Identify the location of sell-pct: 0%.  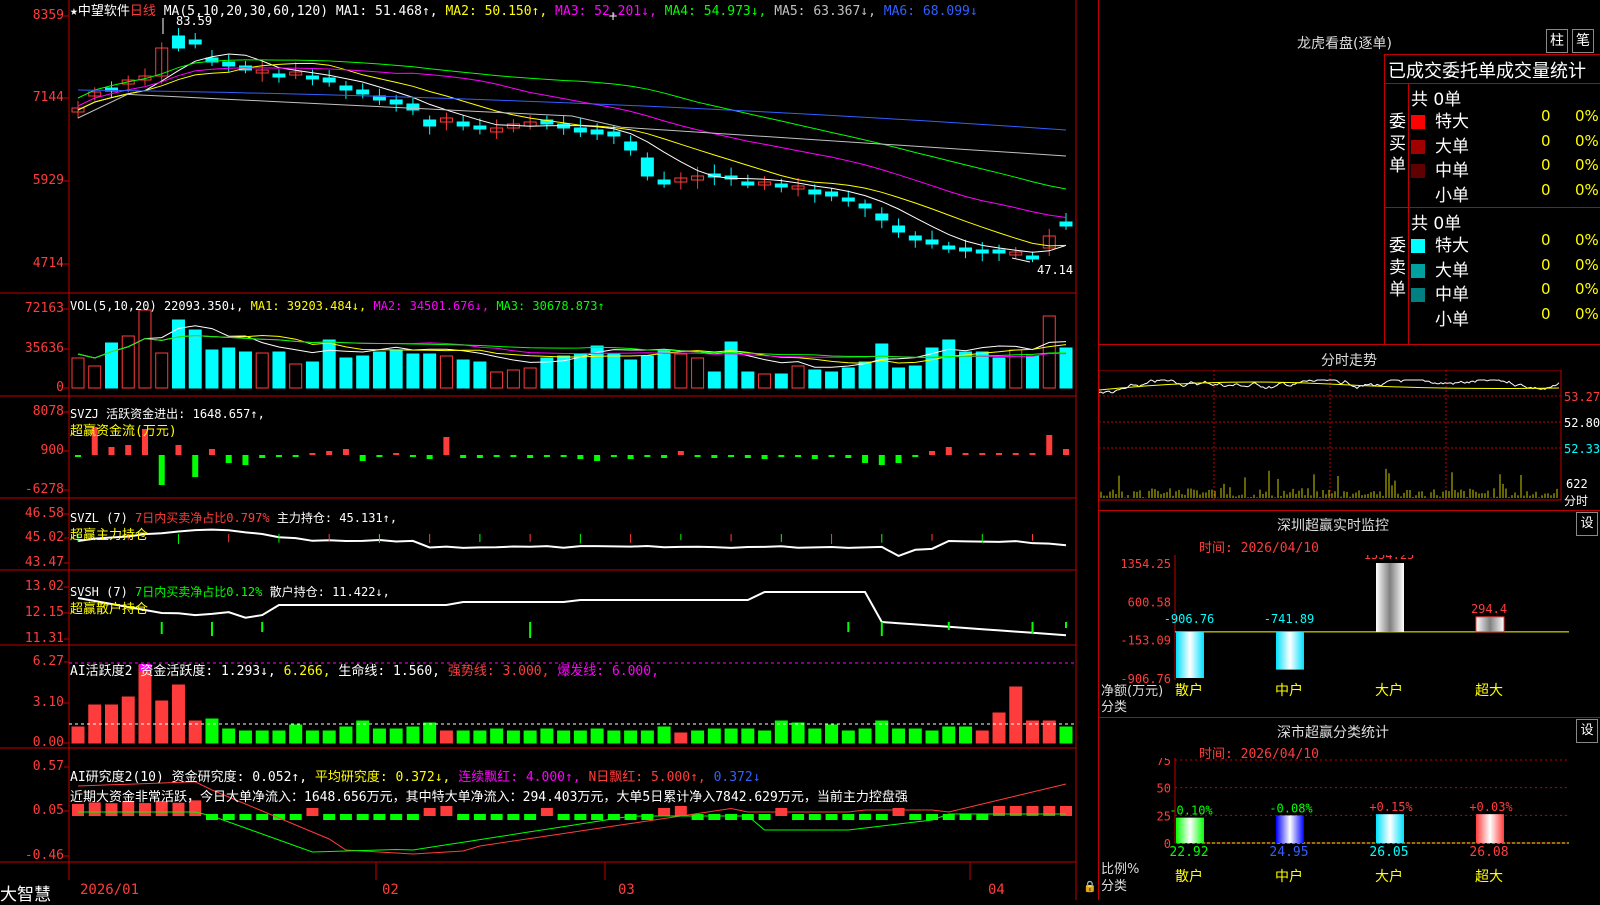
(1587, 264).